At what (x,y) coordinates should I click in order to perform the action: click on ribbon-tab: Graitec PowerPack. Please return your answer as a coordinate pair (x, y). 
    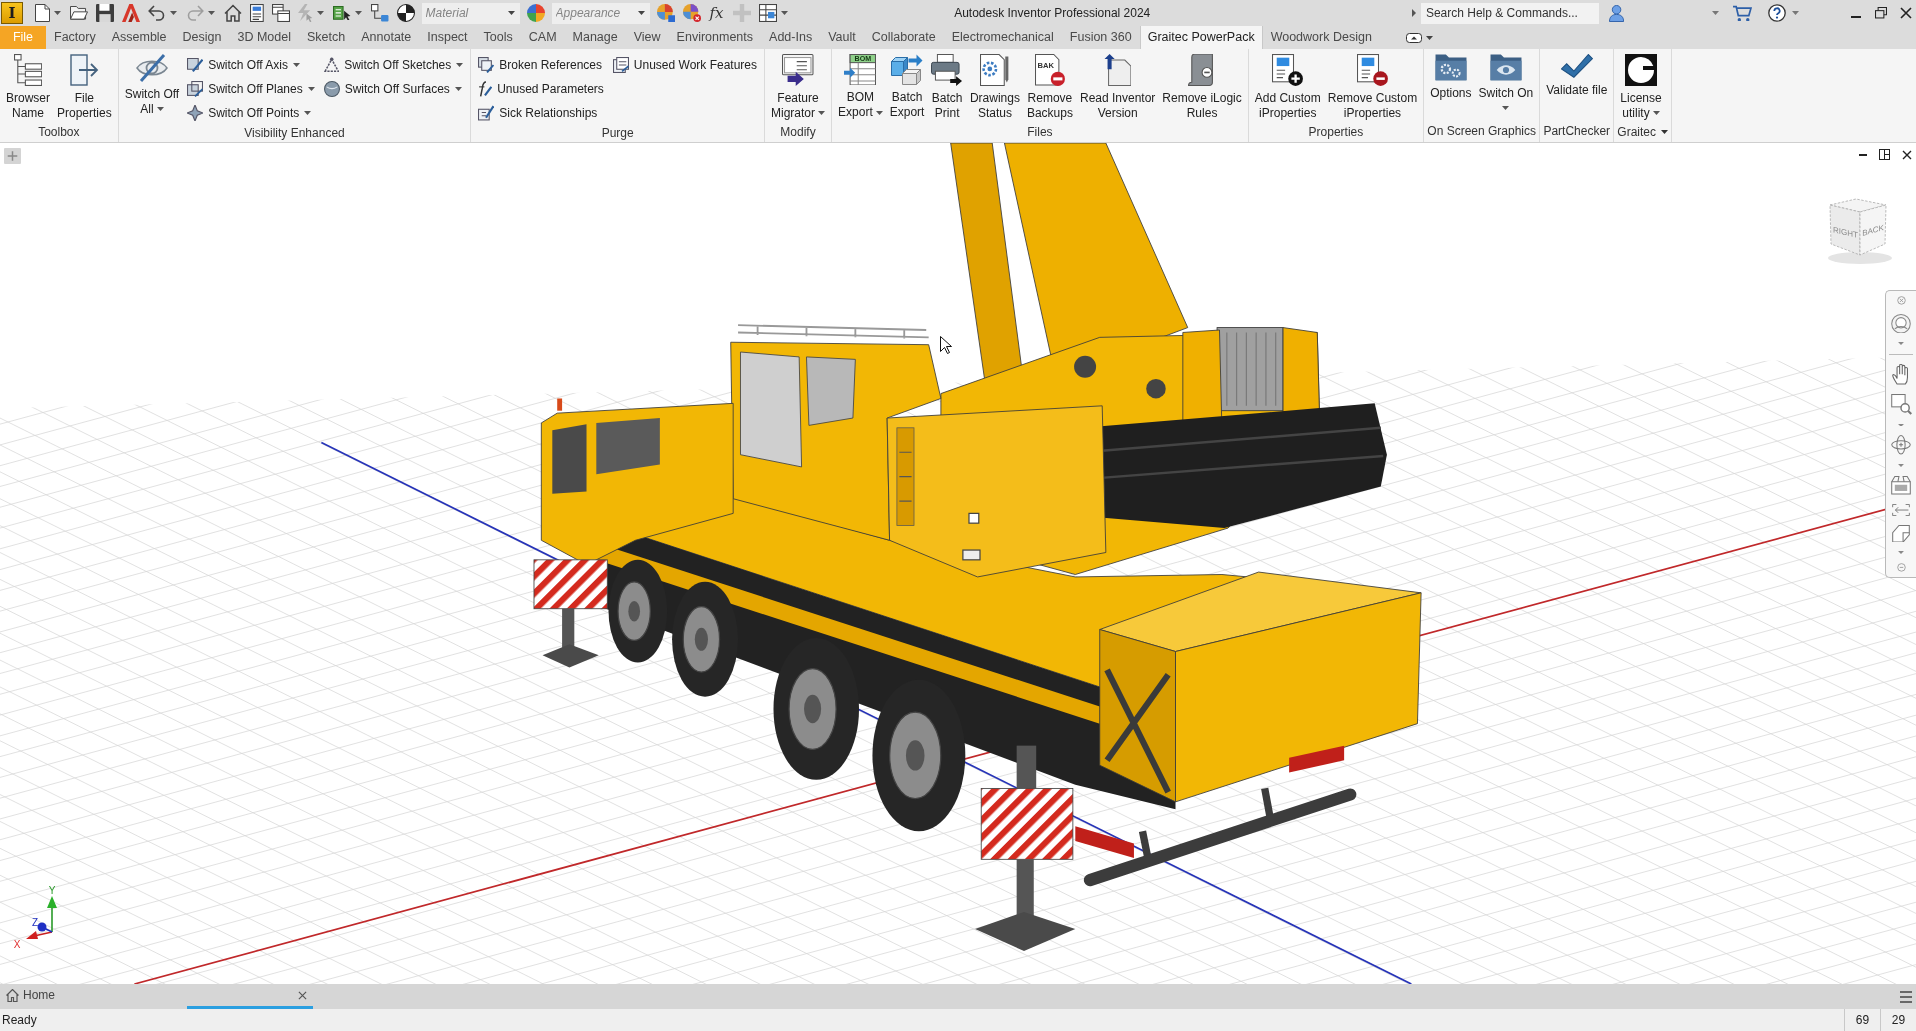
    Looking at the image, I should click on (1201, 37).